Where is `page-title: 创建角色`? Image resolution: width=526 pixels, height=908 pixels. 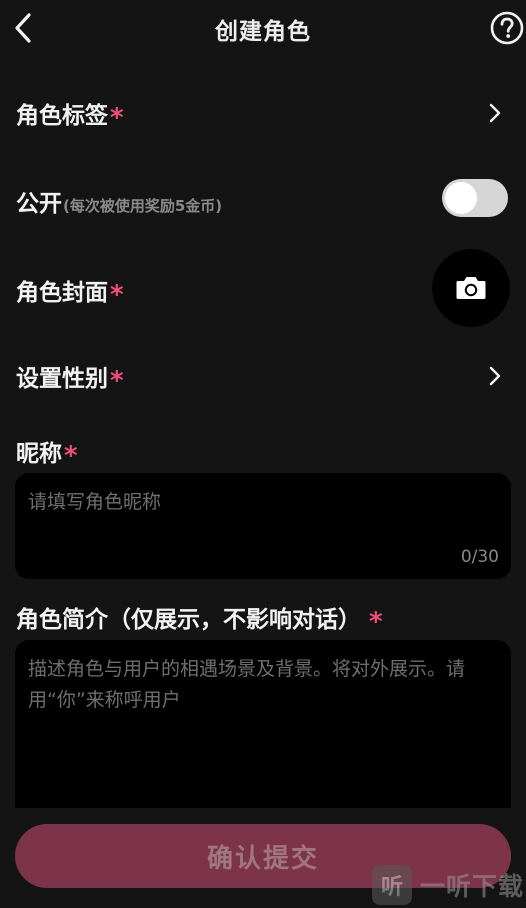
page-title: 创建角色 is located at coordinates (263, 32).